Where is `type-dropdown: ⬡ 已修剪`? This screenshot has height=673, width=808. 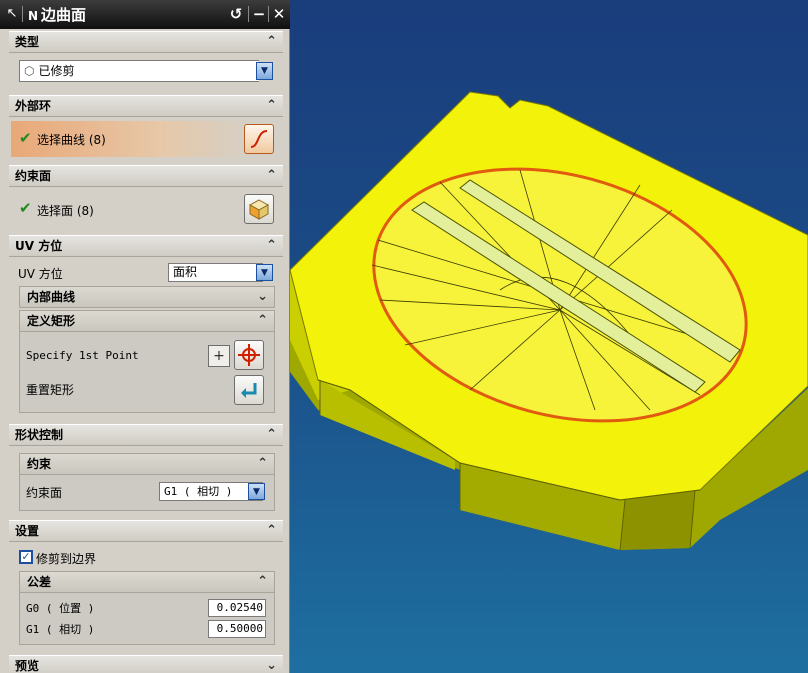
type-dropdown: ⬡ 已修剪 is located at coordinates (139, 71).